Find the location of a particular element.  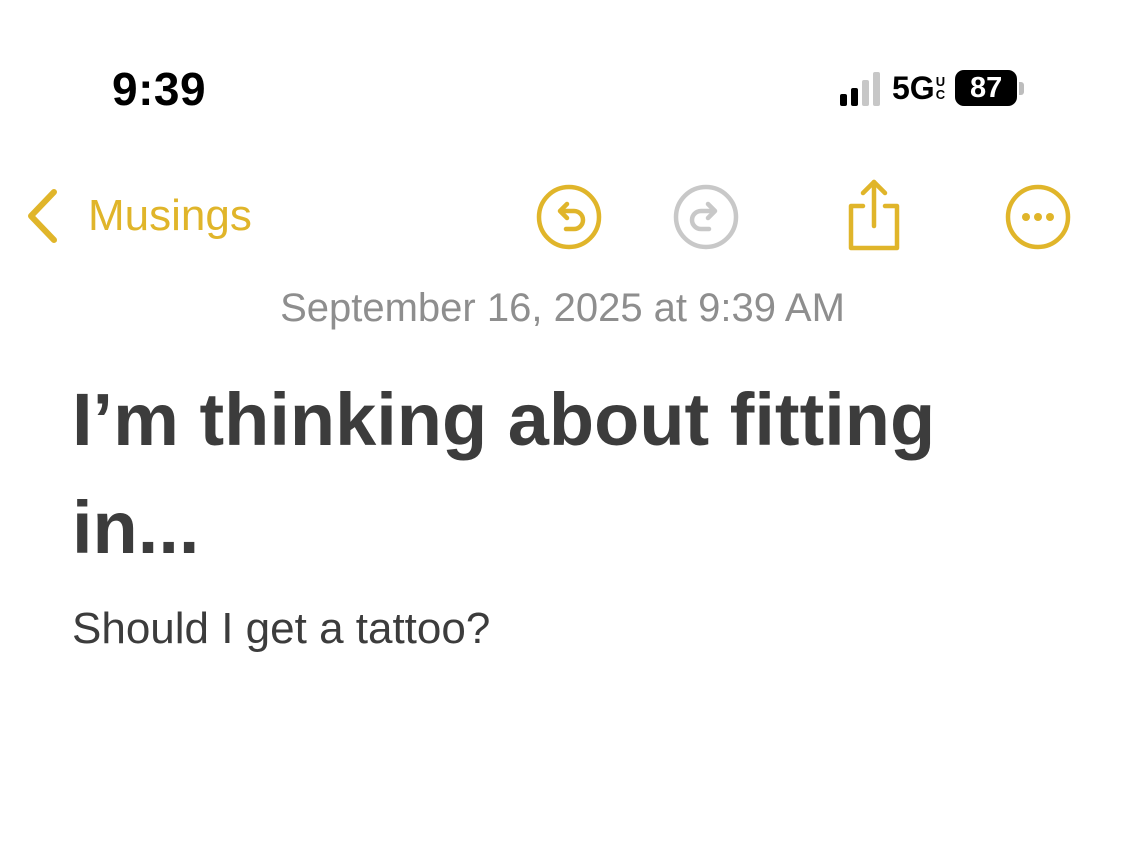

more-options-button is located at coordinates (1038, 217).